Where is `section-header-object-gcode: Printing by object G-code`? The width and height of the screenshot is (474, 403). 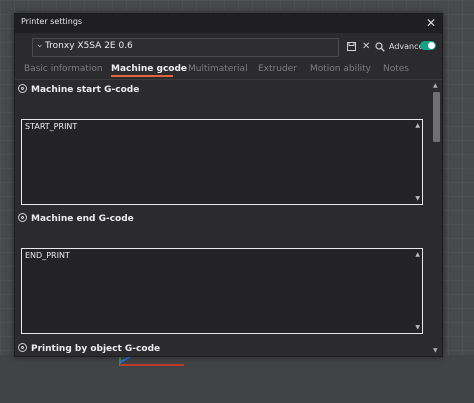 section-header-object-gcode: Printing by object G-code is located at coordinates (89, 348).